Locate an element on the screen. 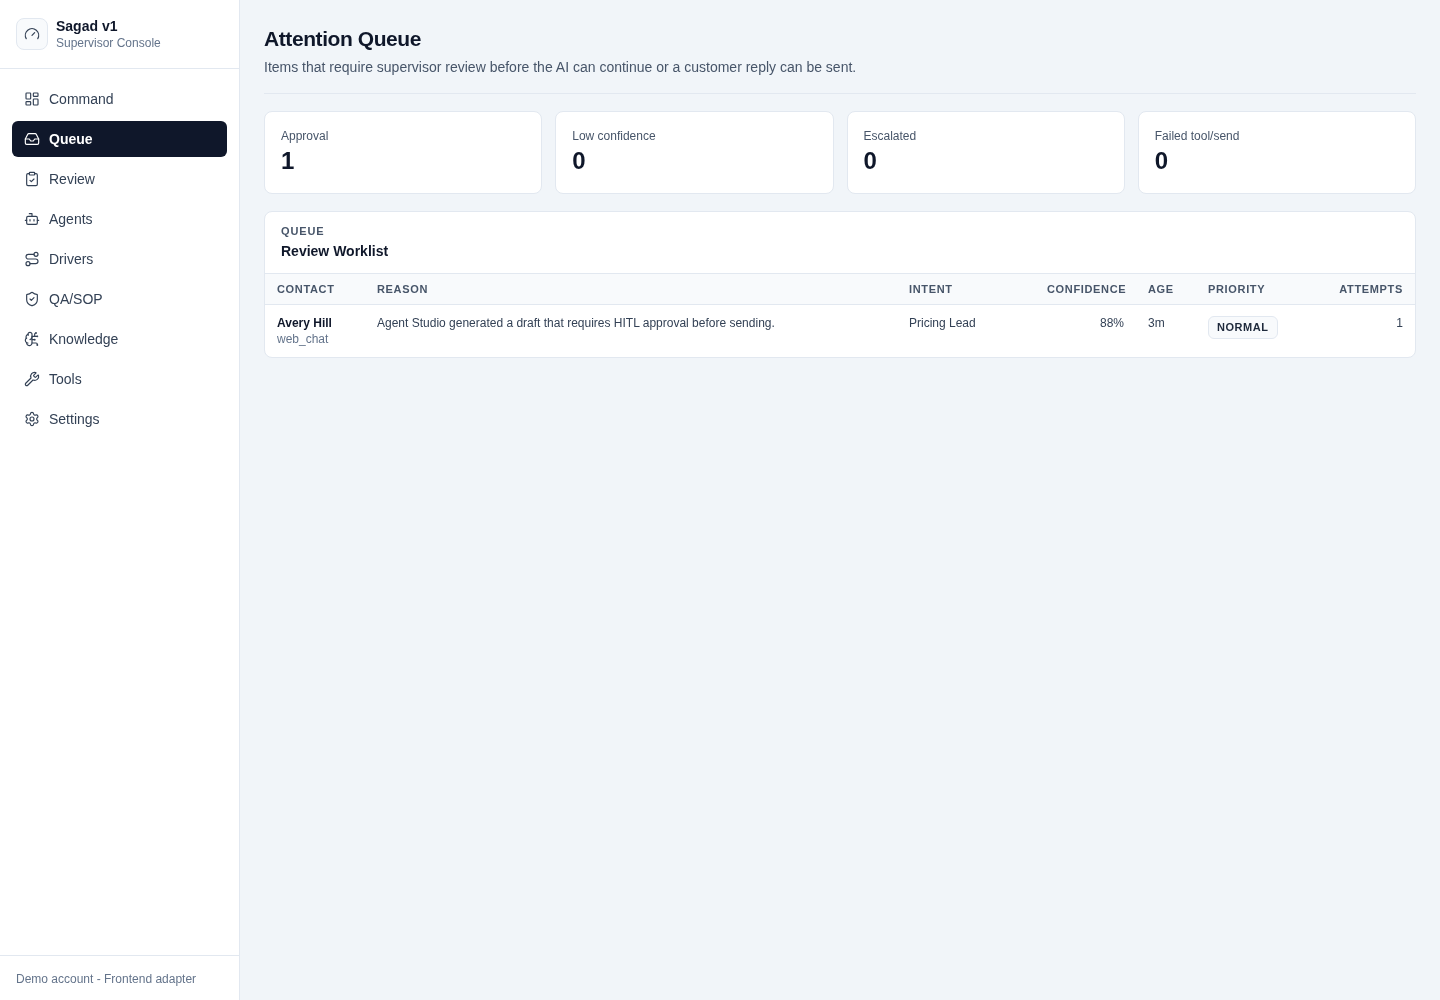  nav-item: Tools is located at coordinates (119, 379).